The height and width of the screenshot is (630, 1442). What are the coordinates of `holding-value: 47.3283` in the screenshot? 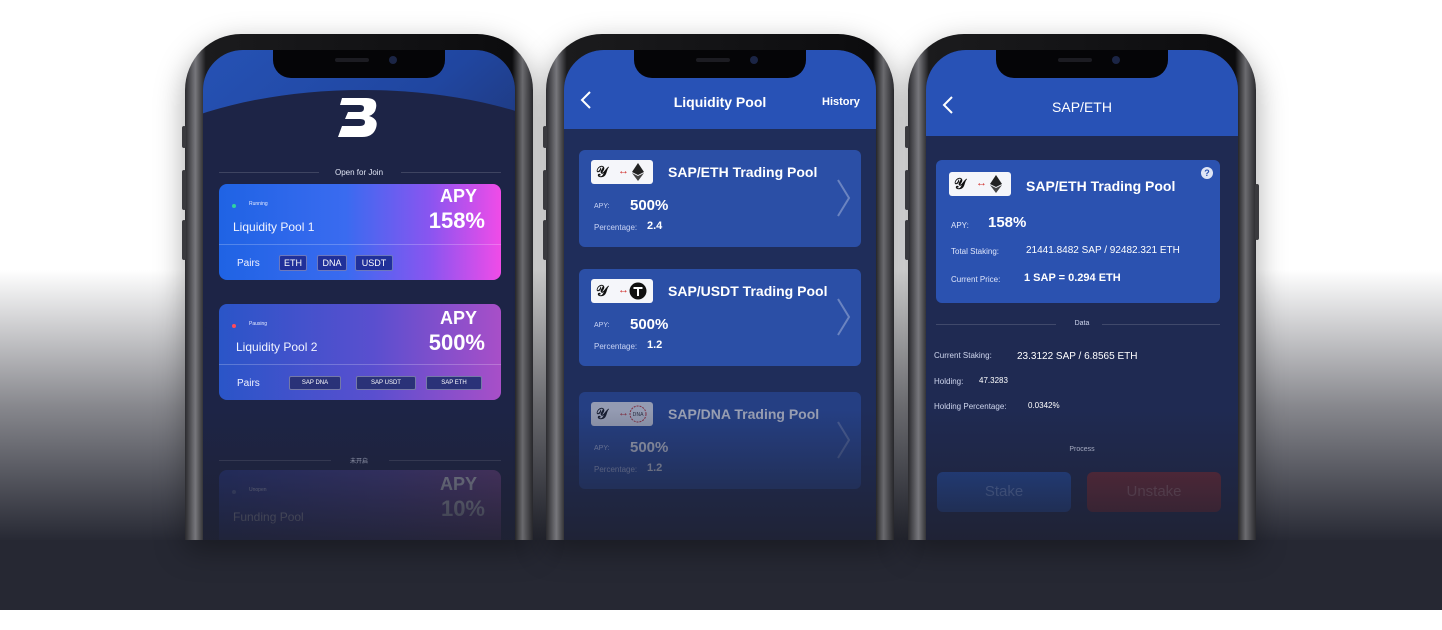 It's located at (993, 380).